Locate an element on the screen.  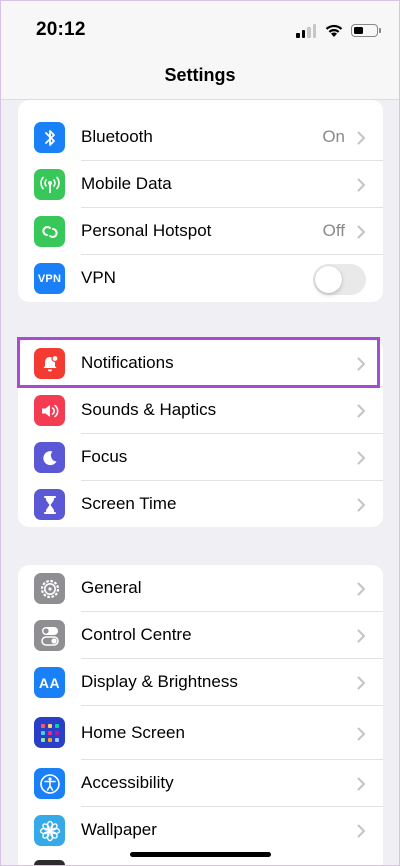
vpn-icon: VPN is located at coordinates (49, 278).